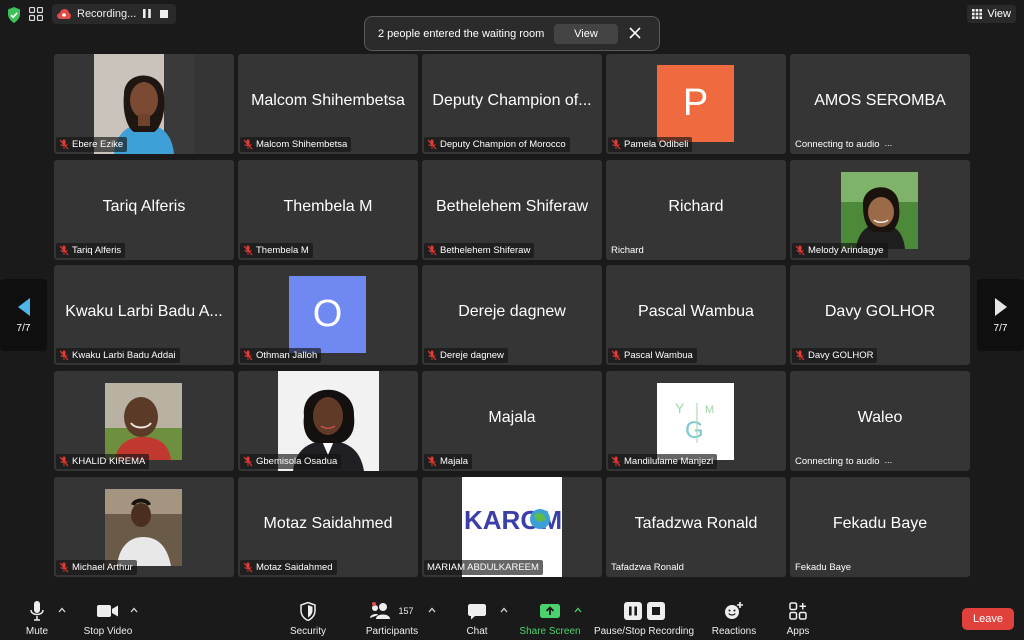 This screenshot has height=640, width=1024. I want to click on apps-button: Apps, so click(798, 619).